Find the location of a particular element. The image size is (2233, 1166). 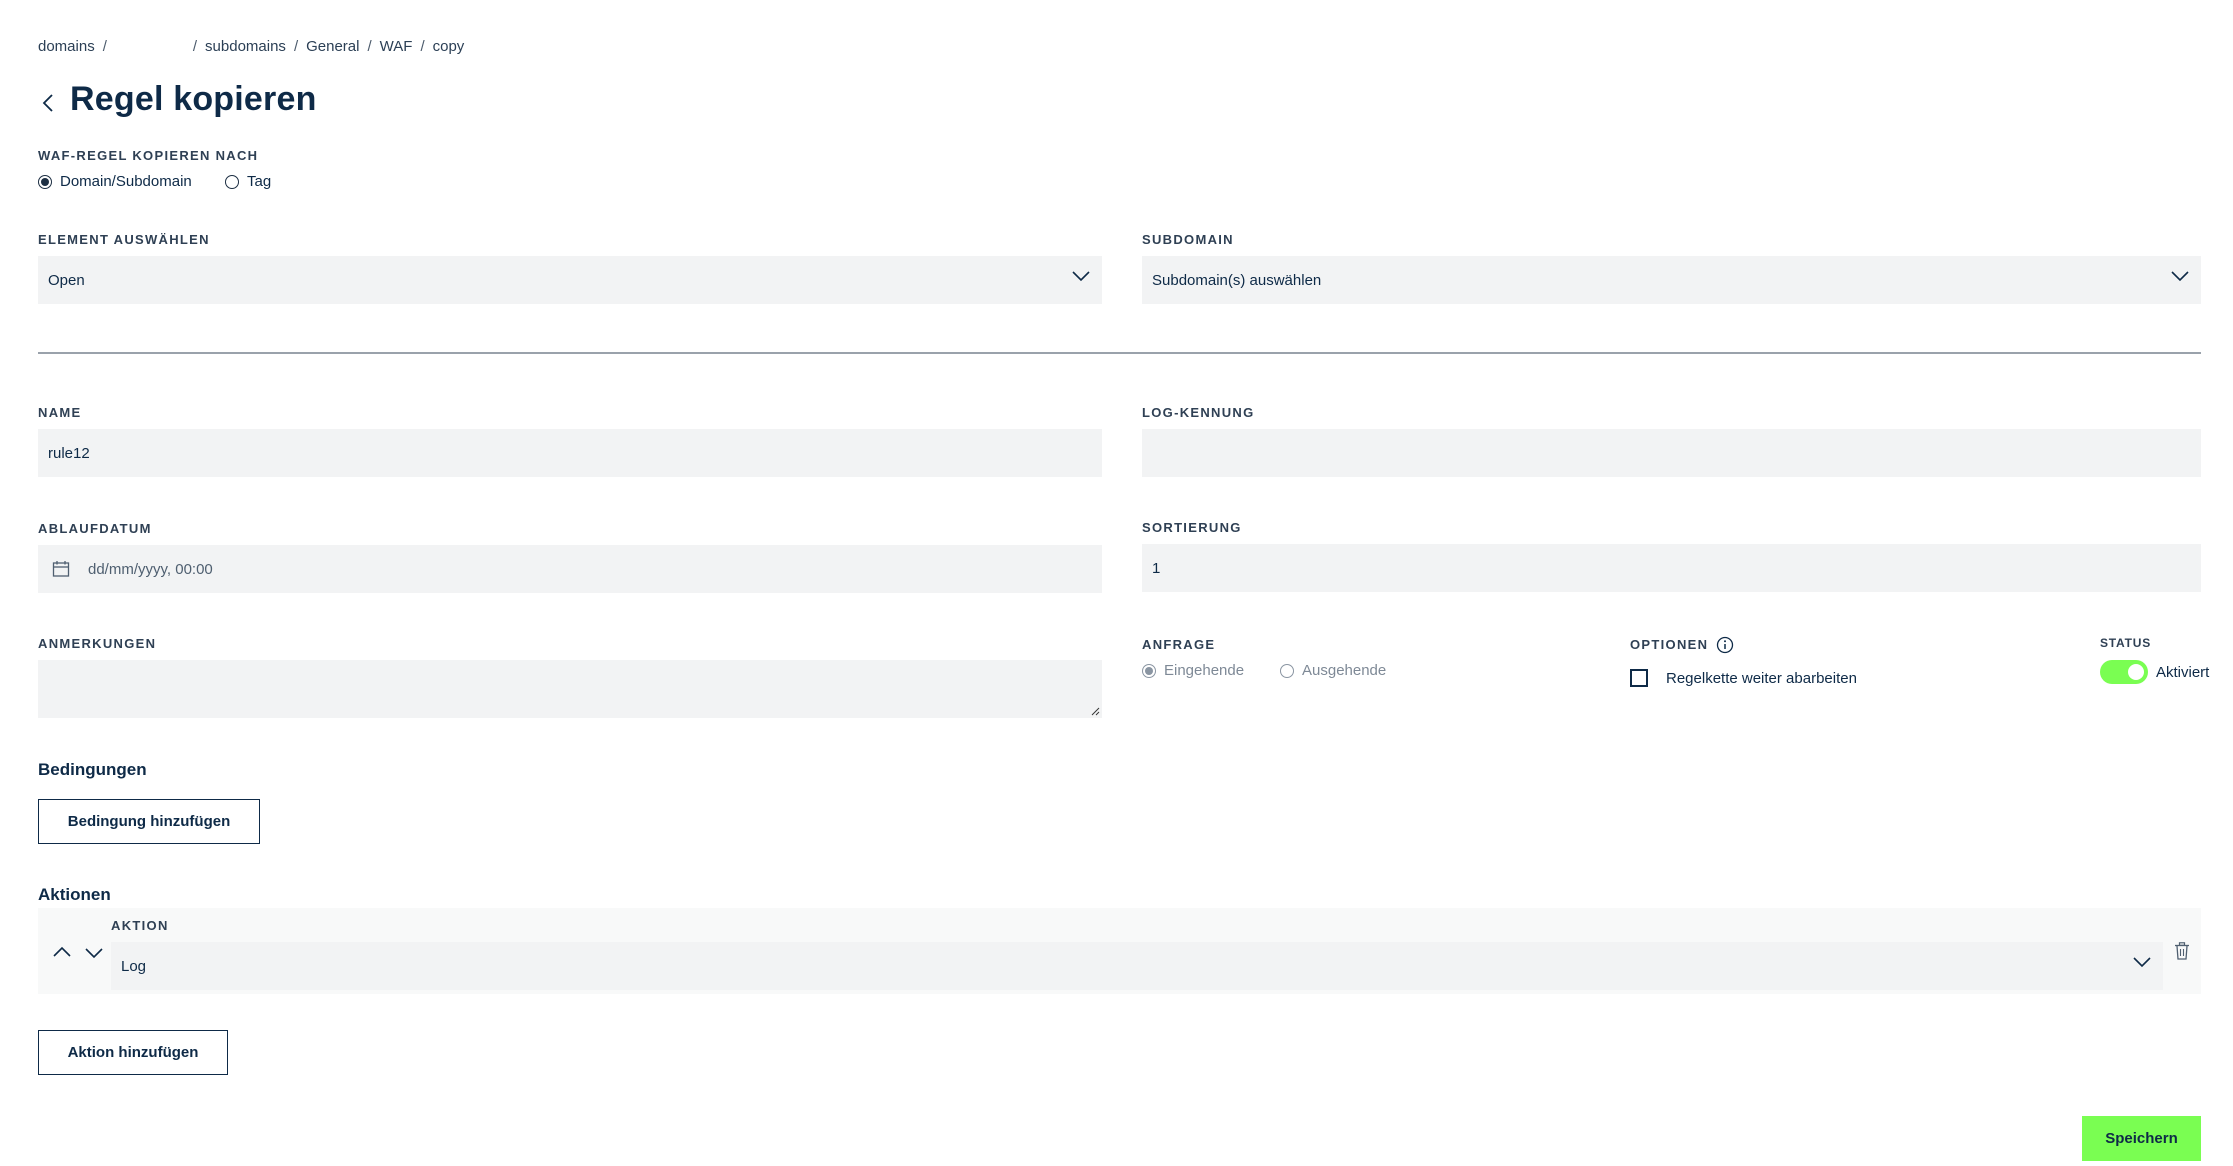

add-condition-button: Bedingung hinzufügen is located at coordinates (149, 821).